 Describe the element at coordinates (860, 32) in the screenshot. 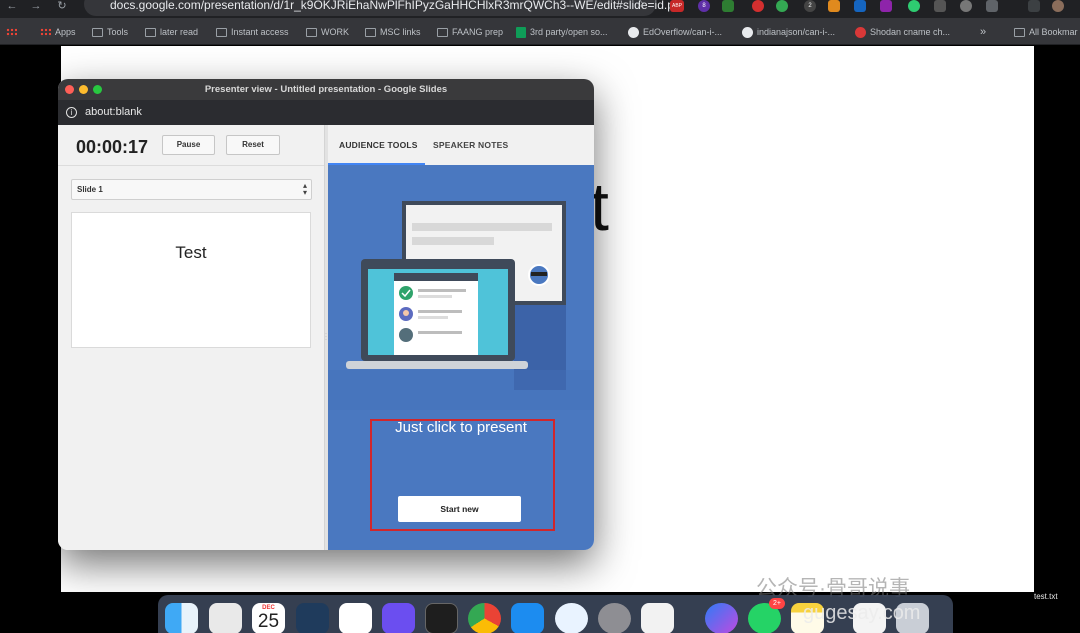

I see `shodan-icon` at that location.